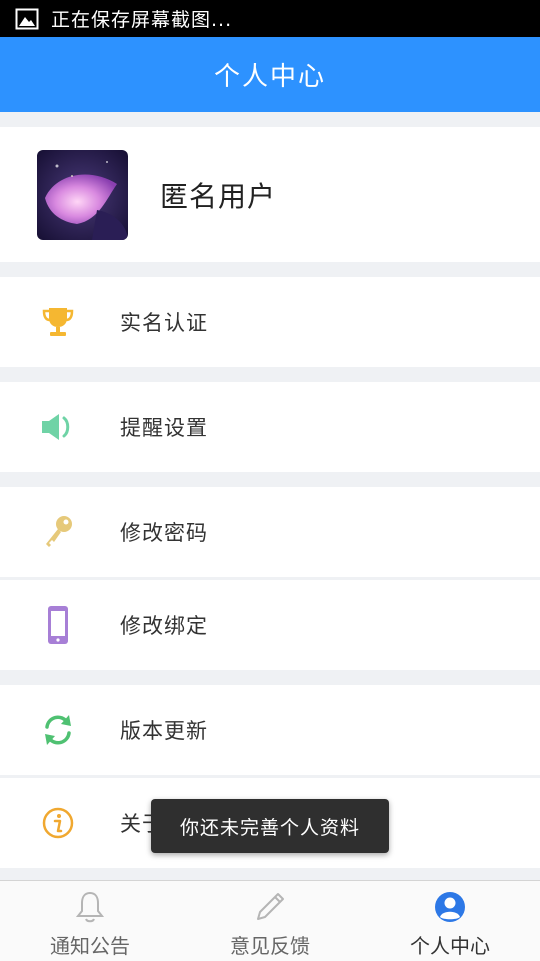  Describe the element at coordinates (450, 946) in the screenshot. I see `tab-label: 个人中心` at that location.